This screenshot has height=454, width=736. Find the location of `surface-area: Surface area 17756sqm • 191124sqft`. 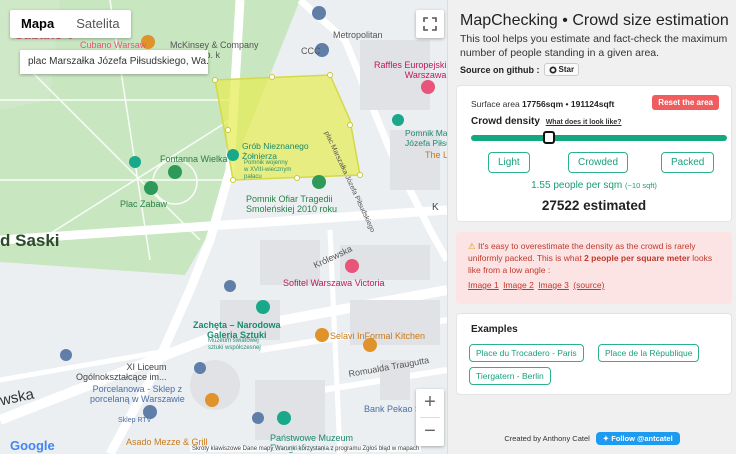

surface-area: Surface area 17756sqm • 191124sqft is located at coordinates (542, 104).